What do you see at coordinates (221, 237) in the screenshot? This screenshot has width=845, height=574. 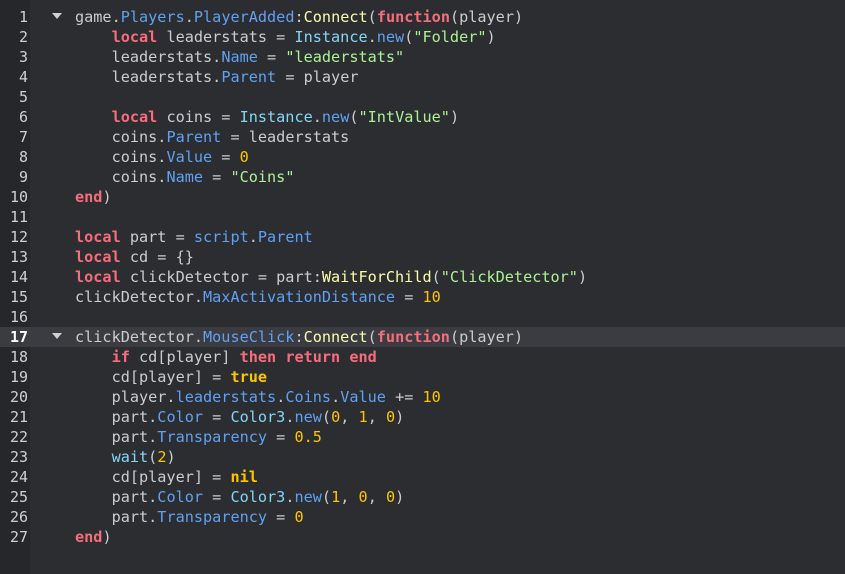 I see `token-member: script` at bounding box center [221, 237].